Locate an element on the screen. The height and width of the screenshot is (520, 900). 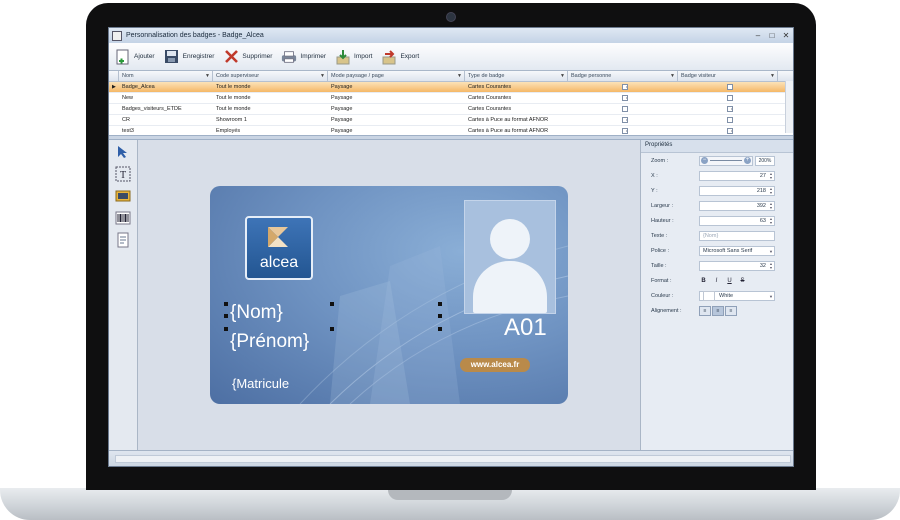
couleur-row: Couleur : White ▼ is located at coordinates (717, 295).